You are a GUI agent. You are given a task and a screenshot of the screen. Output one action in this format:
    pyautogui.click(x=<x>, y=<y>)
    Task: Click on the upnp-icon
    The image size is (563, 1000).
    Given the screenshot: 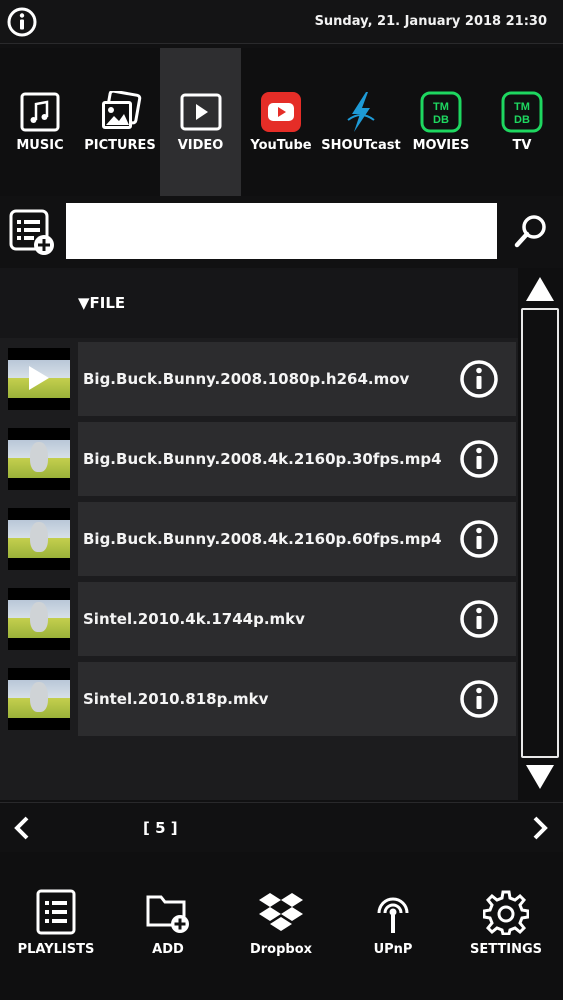 What is the action you would take?
    pyautogui.click(x=393, y=912)
    